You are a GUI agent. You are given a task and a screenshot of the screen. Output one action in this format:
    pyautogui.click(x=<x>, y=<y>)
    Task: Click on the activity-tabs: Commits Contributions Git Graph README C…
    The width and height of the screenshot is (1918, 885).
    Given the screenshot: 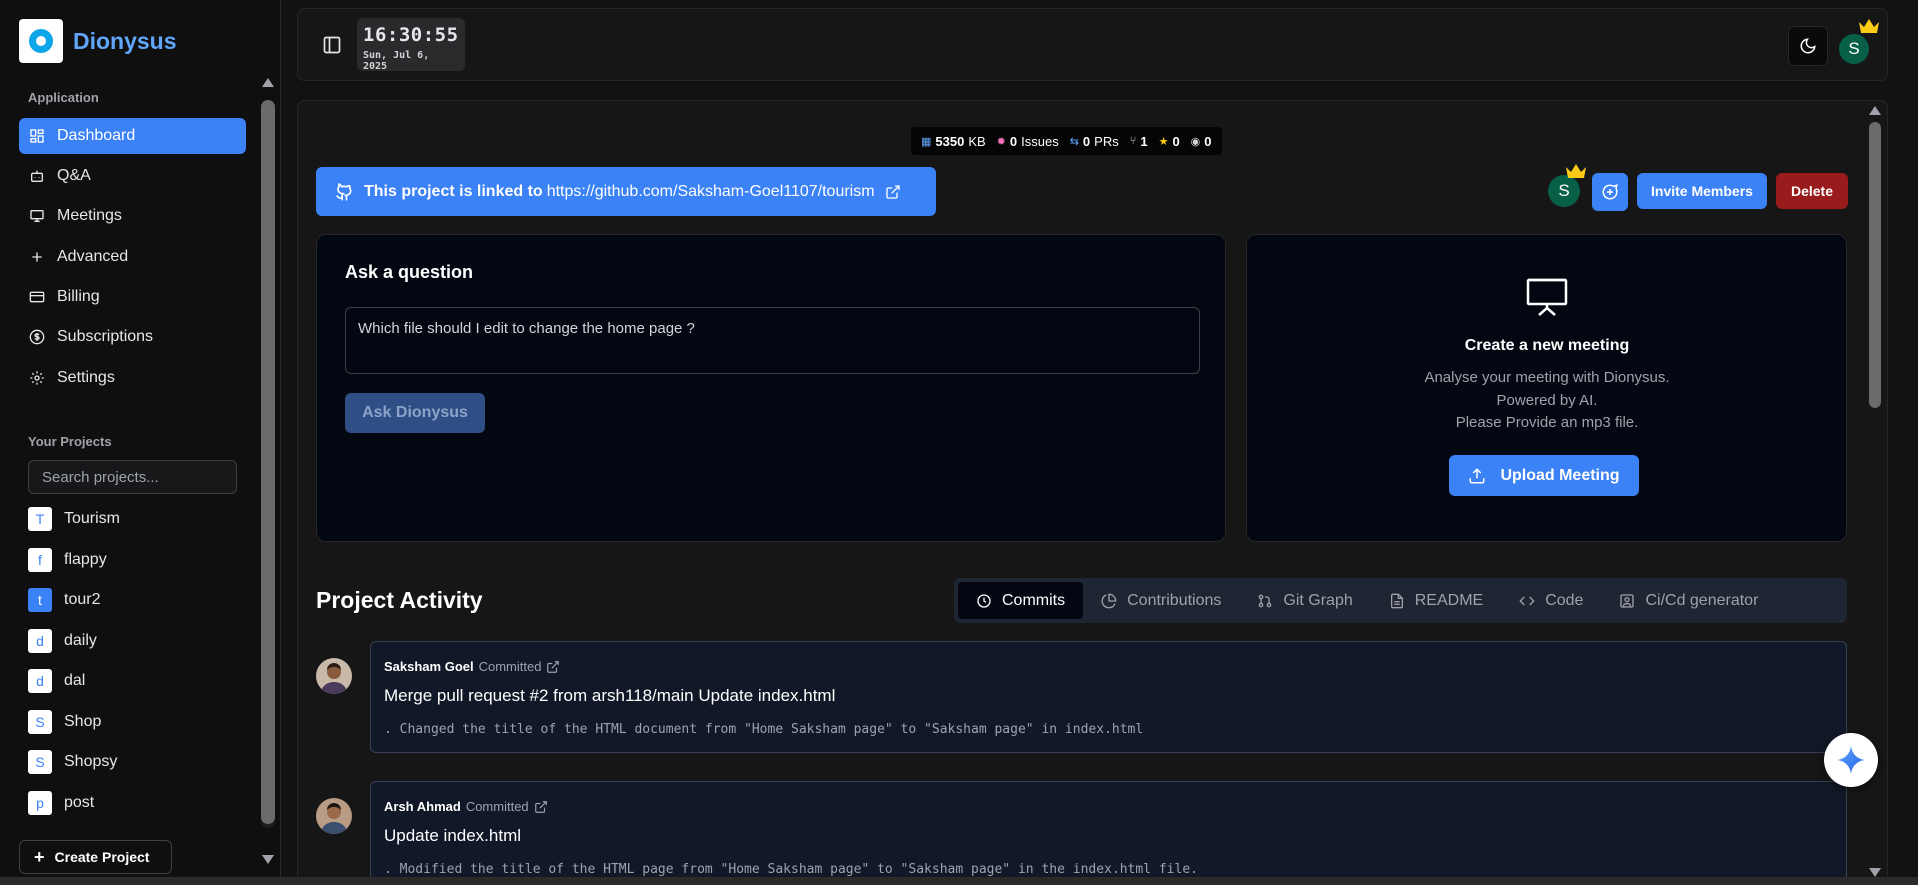 What is the action you would take?
    pyautogui.click(x=1400, y=600)
    